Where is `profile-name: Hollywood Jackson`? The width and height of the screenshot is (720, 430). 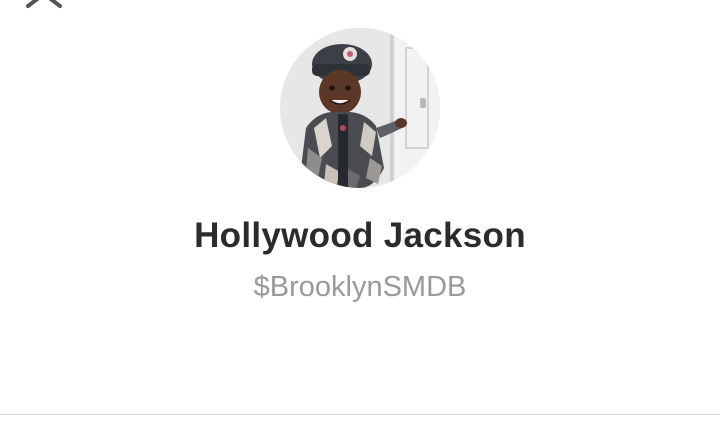
profile-name: Hollywood Jackson is located at coordinates (360, 235).